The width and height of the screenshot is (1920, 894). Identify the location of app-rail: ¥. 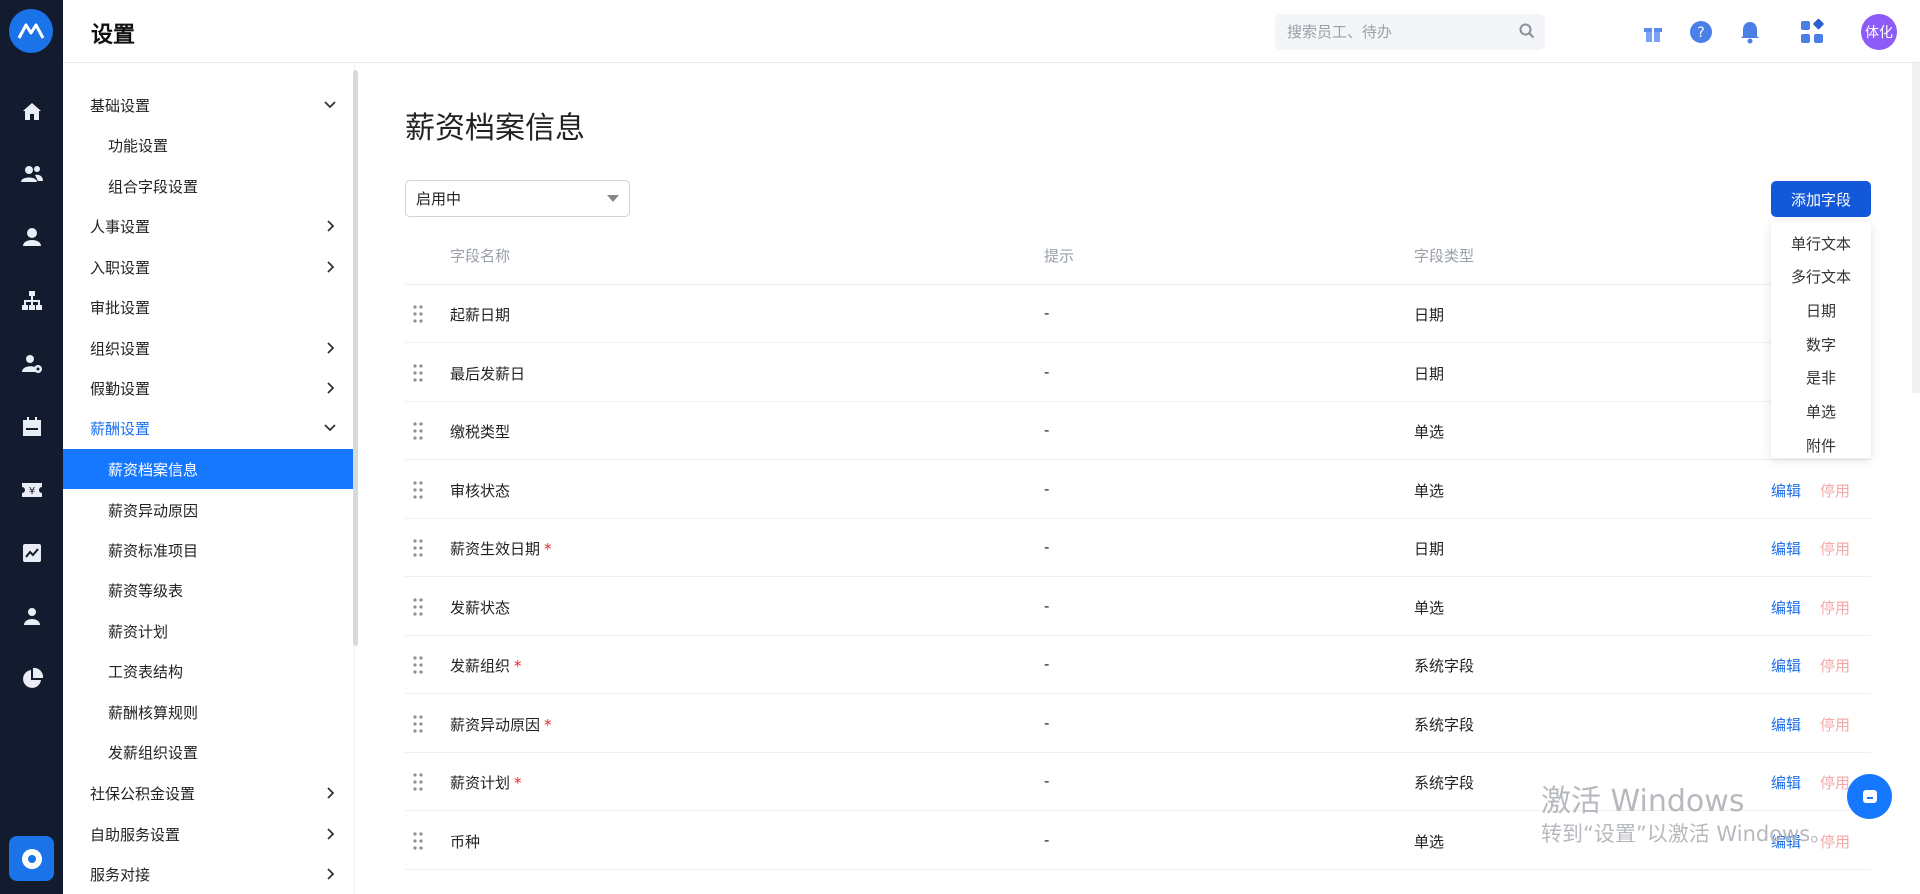
(31, 447).